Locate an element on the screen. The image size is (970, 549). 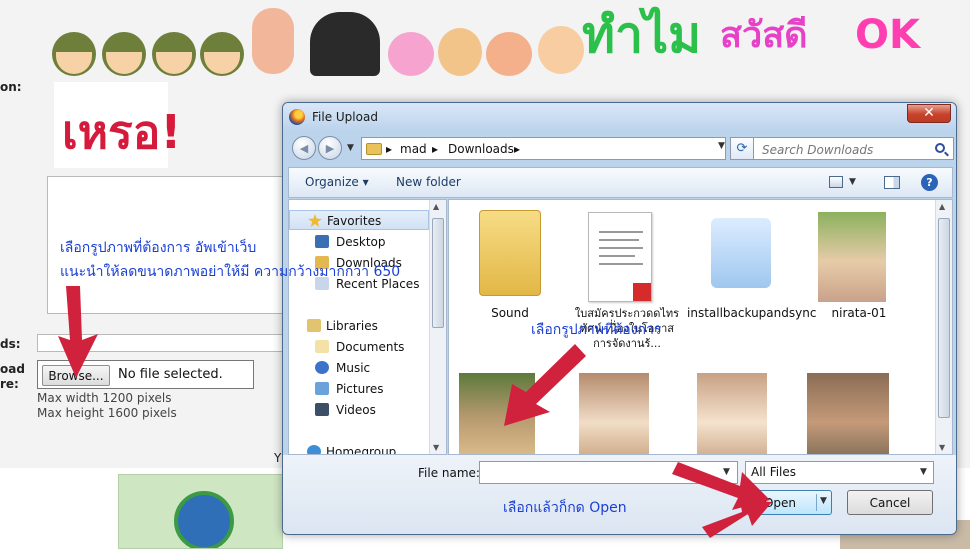
annotation-choose-image: เลือกรูปภาพที่ต้องการ is located at coordinates (596, 330).